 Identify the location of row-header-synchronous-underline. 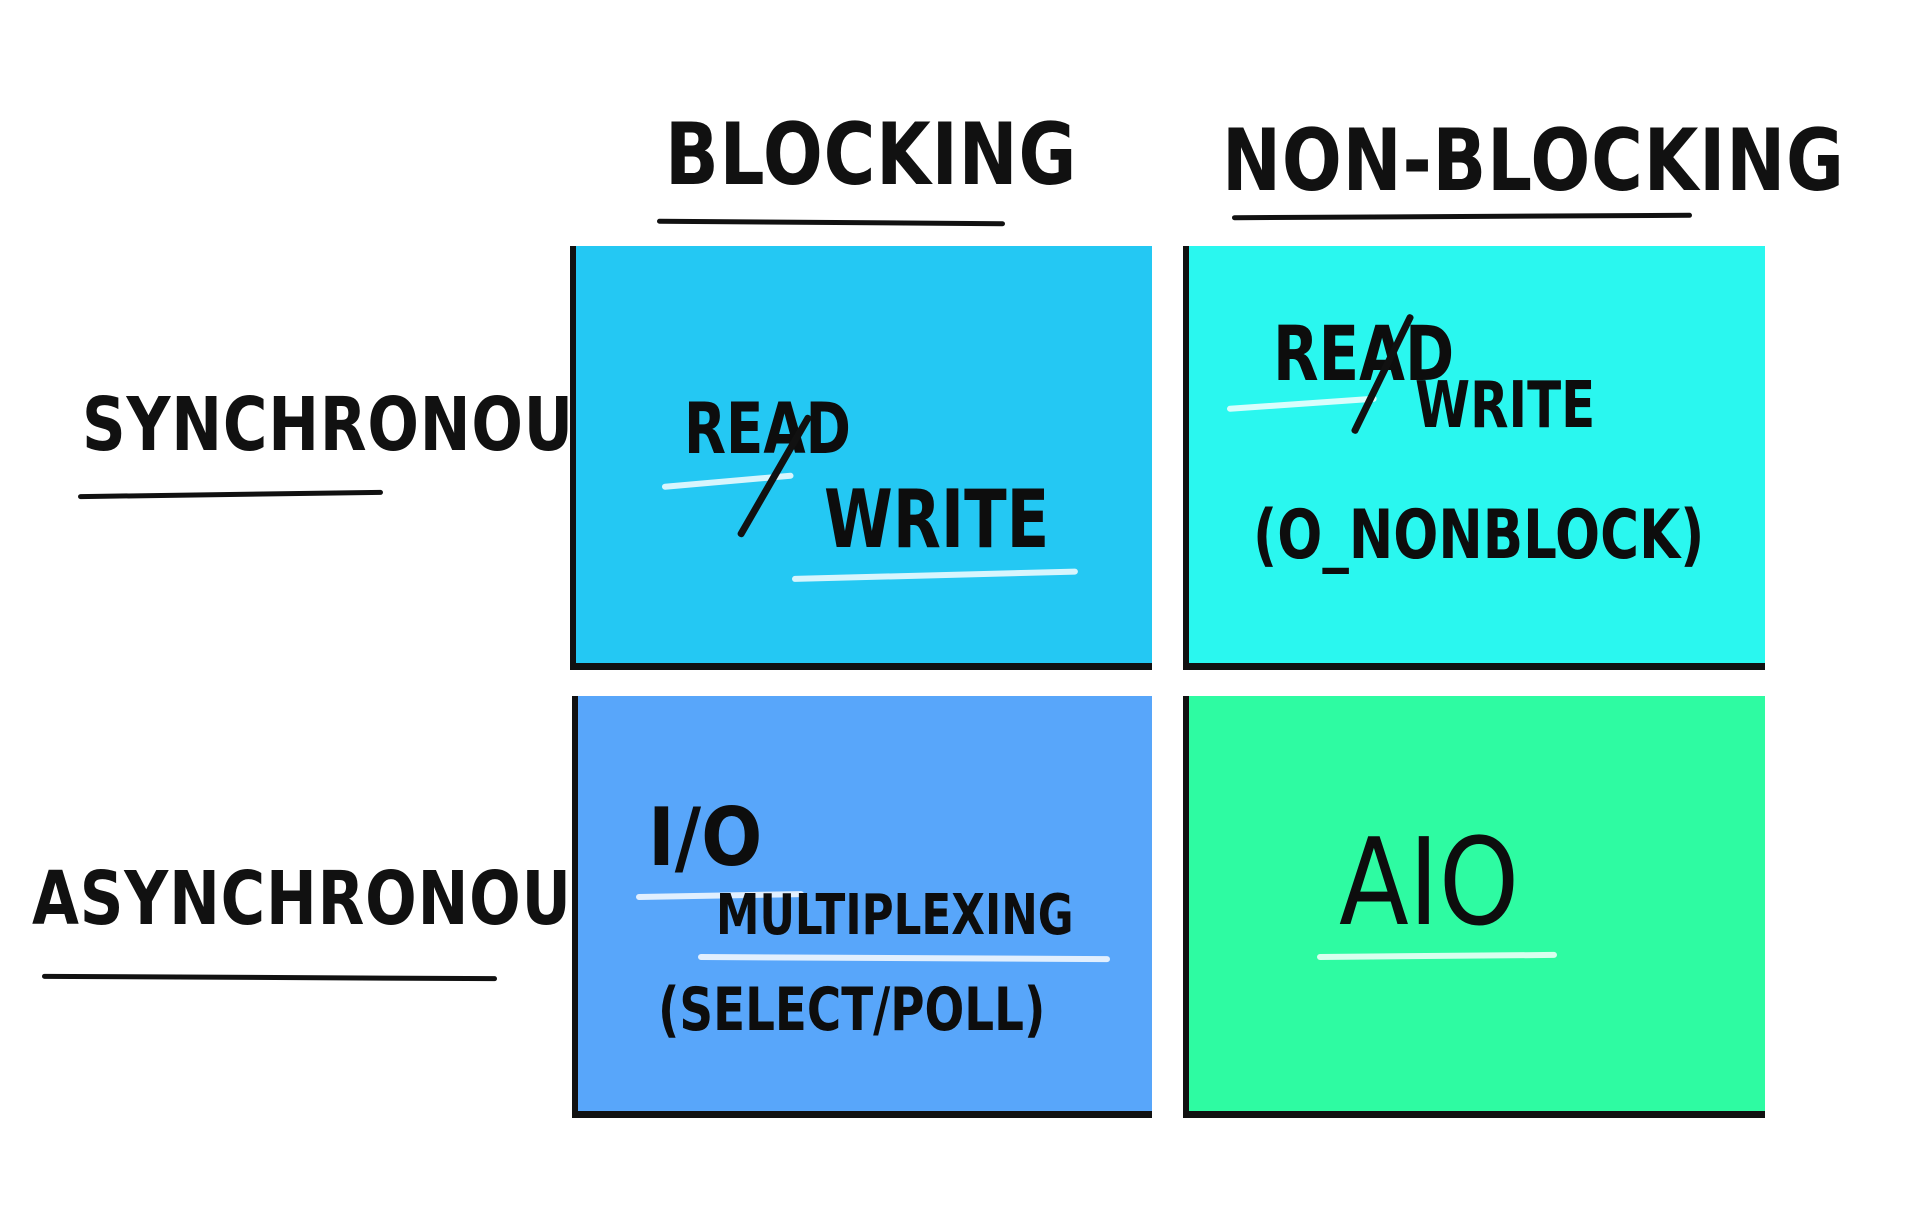
(230, 494).